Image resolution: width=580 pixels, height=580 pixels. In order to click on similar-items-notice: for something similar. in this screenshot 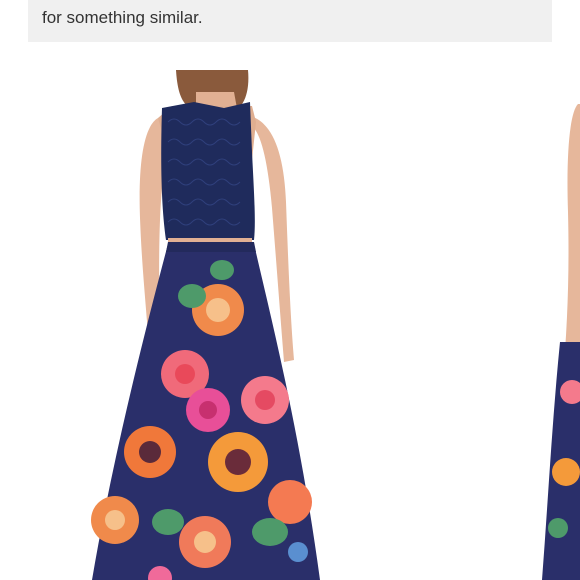, I will do `click(290, 21)`.